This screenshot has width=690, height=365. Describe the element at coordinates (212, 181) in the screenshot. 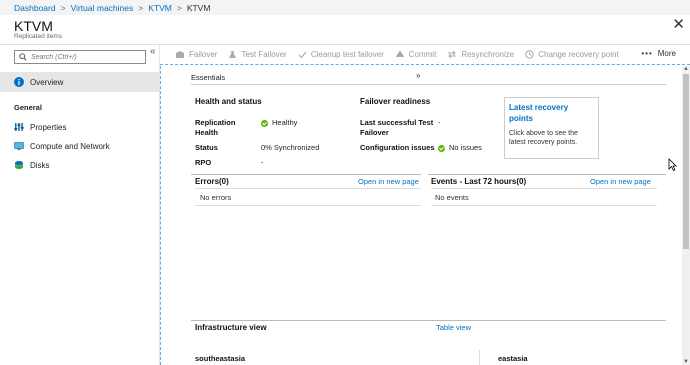

I see `errors-title: Errors(0)` at that location.